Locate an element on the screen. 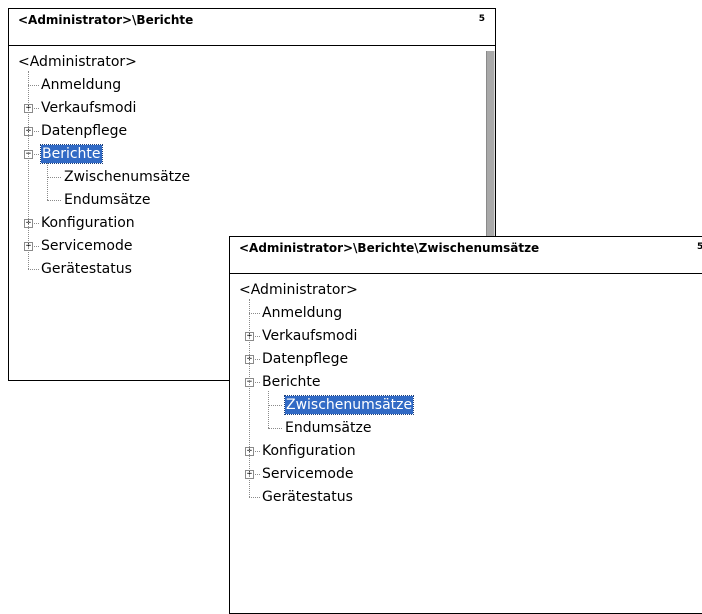 This screenshot has width=702, height=614. window-title: <Administrator>\Berichte\Zwischenumsätze is located at coordinates (389, 248).